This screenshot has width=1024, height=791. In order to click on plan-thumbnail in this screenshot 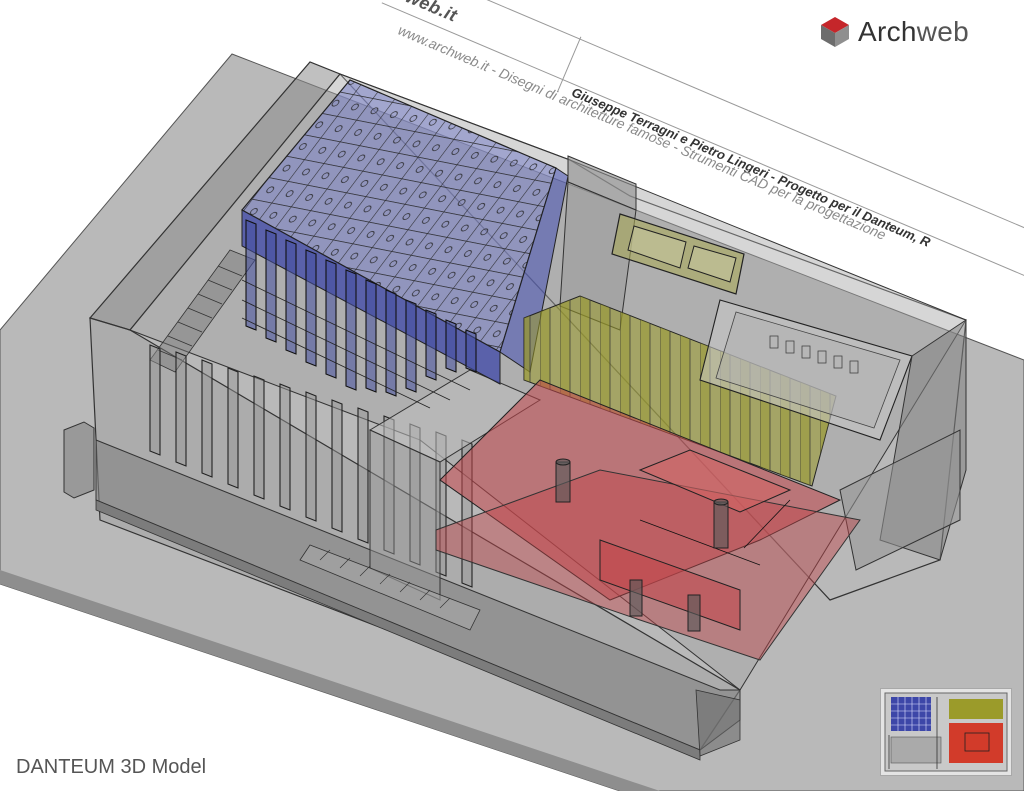, I will do `click(946, 732)`.